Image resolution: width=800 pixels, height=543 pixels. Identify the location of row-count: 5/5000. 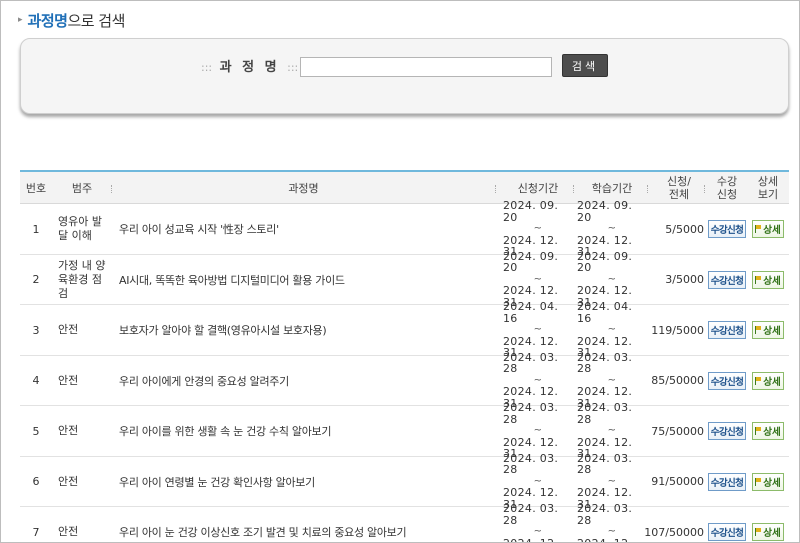
(684, 229).